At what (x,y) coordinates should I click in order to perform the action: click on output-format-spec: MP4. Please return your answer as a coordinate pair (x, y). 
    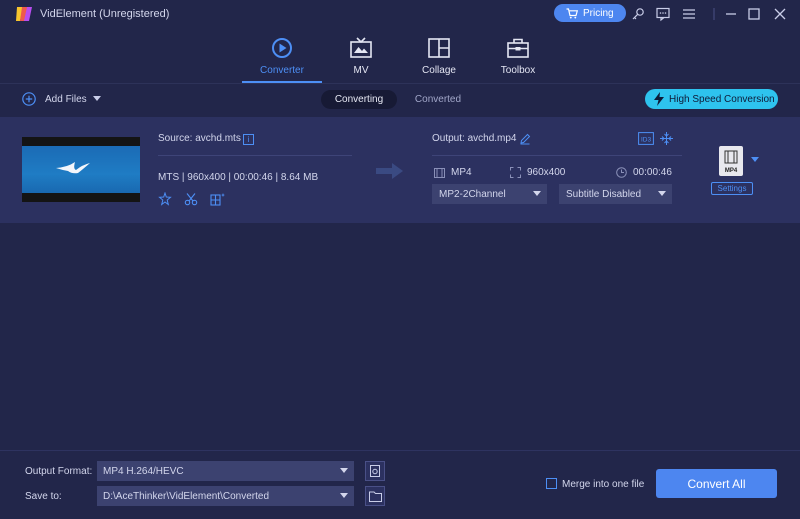
    Looking at the image, I should click on (453, 172).